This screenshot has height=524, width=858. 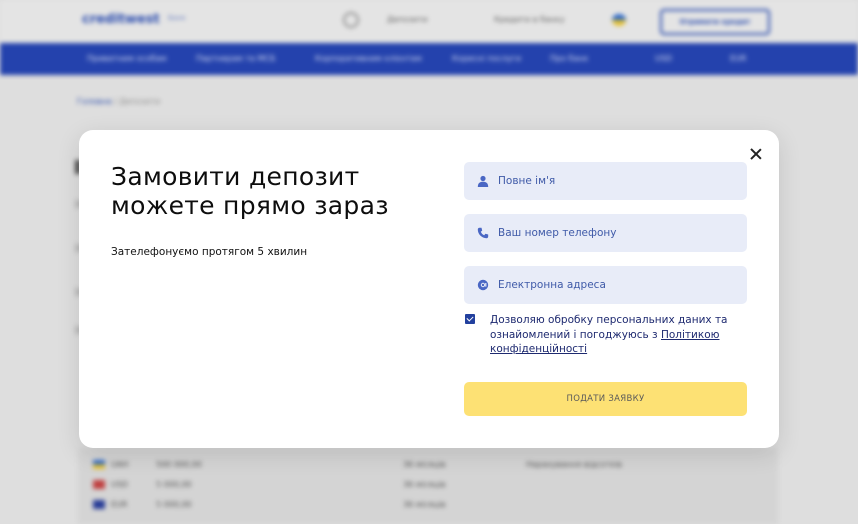 I want to click on phone-field, so click(x=605, y=233).